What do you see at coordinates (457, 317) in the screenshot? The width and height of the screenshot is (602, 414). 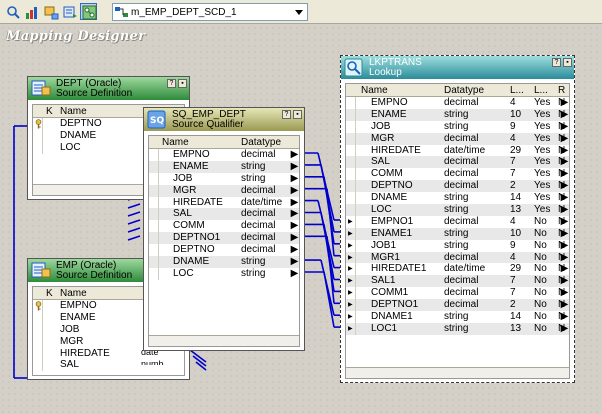 I see `lookup-port-row: ▶ DNAME1 string 14 No N ▶` at bounding box center [457, 317].